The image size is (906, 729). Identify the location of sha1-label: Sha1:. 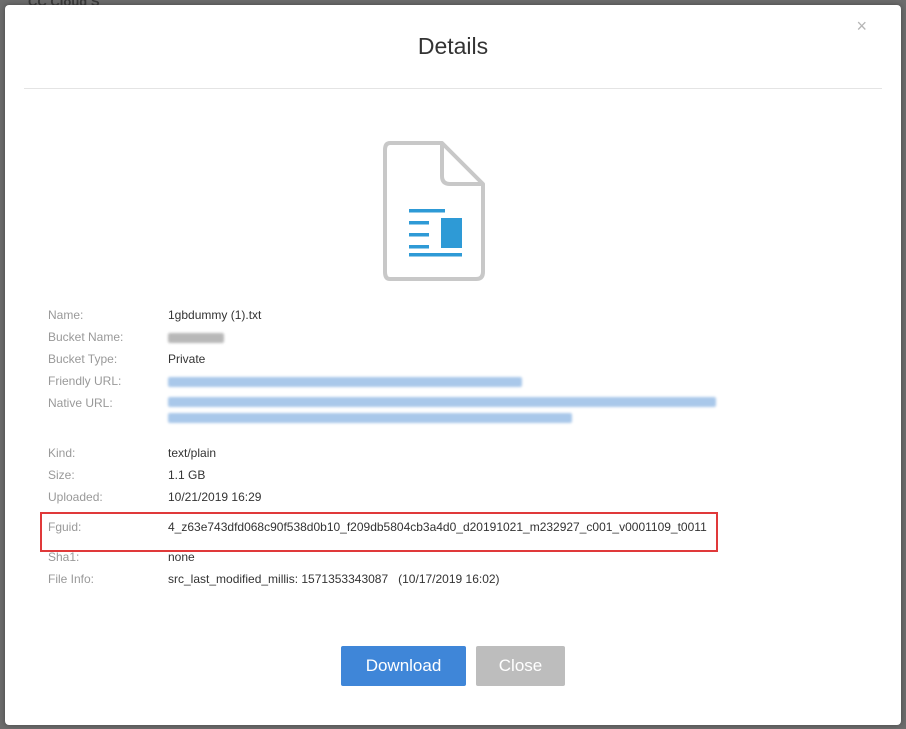
(64, 557).